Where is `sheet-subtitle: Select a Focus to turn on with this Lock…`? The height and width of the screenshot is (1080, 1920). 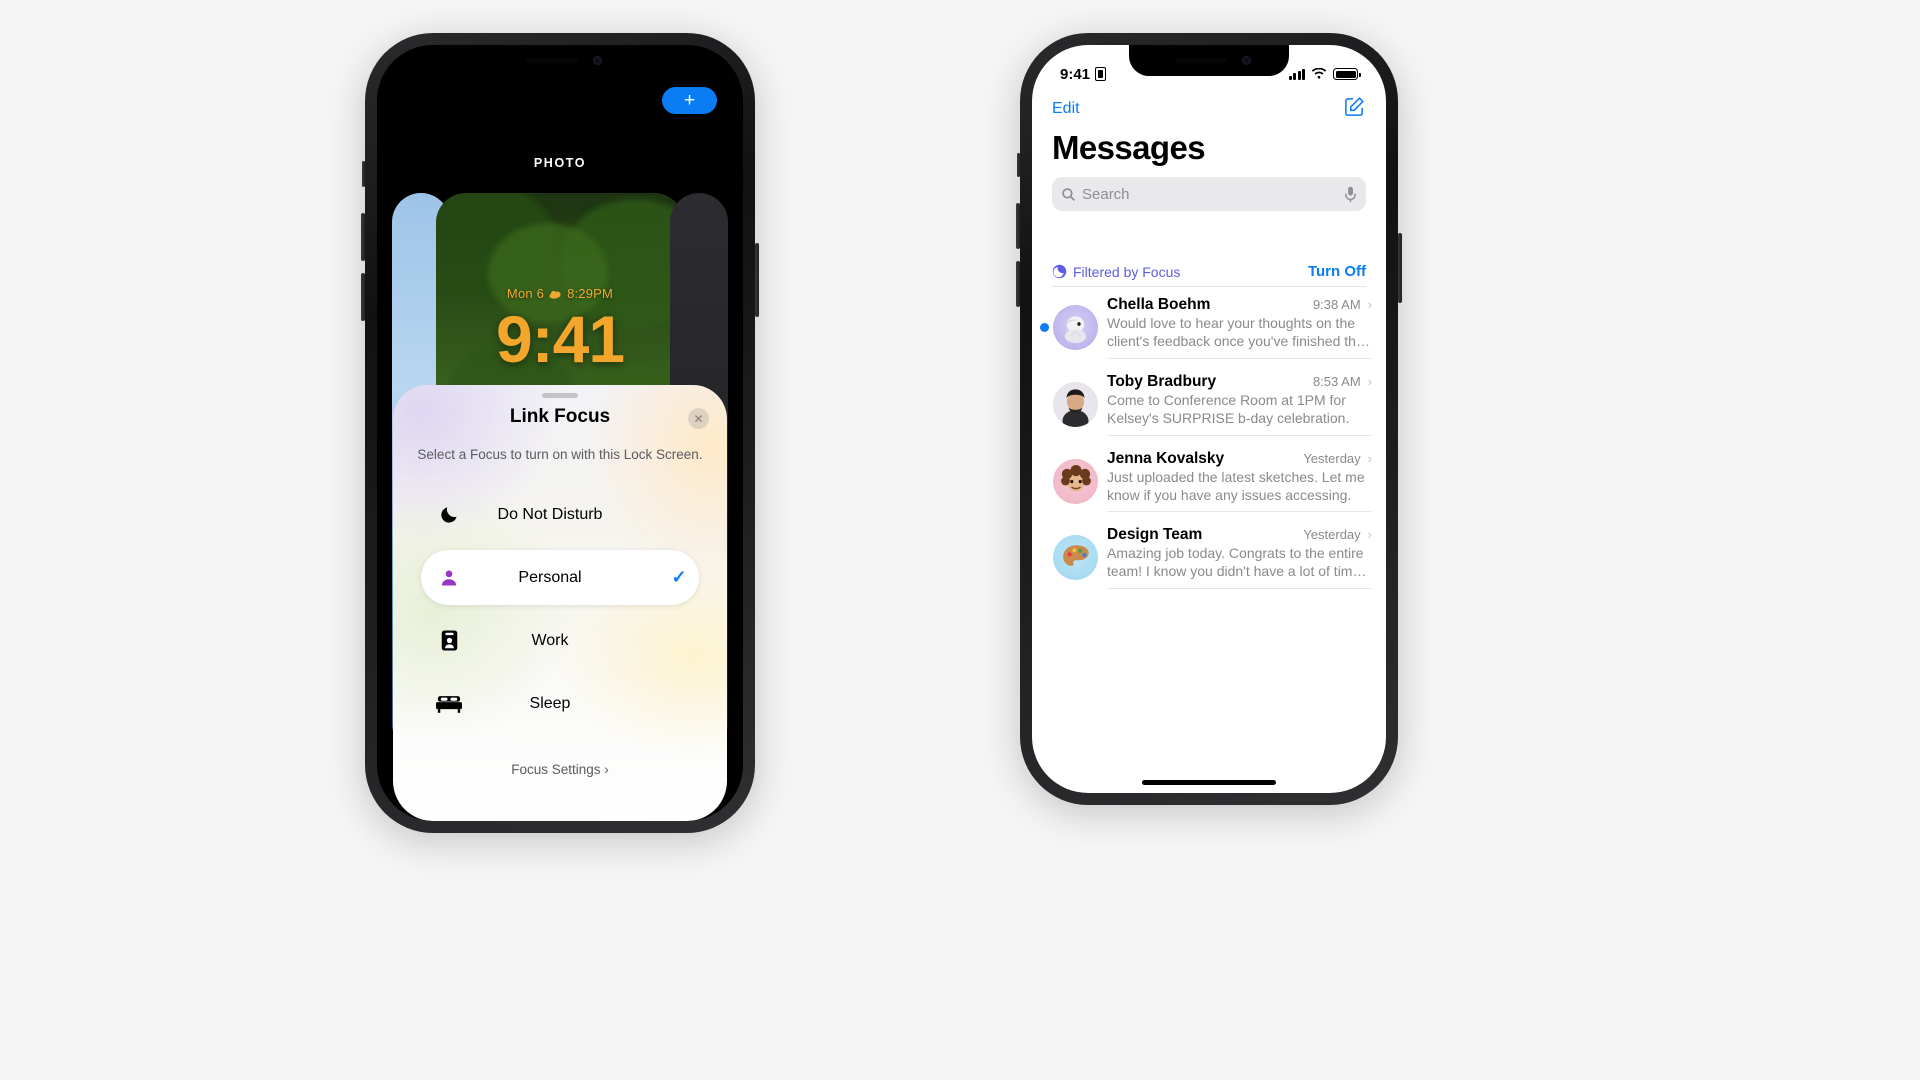
sheet-subtitle: Select a Focus to turn on with this Lock… is located at coordinates (560, 454).